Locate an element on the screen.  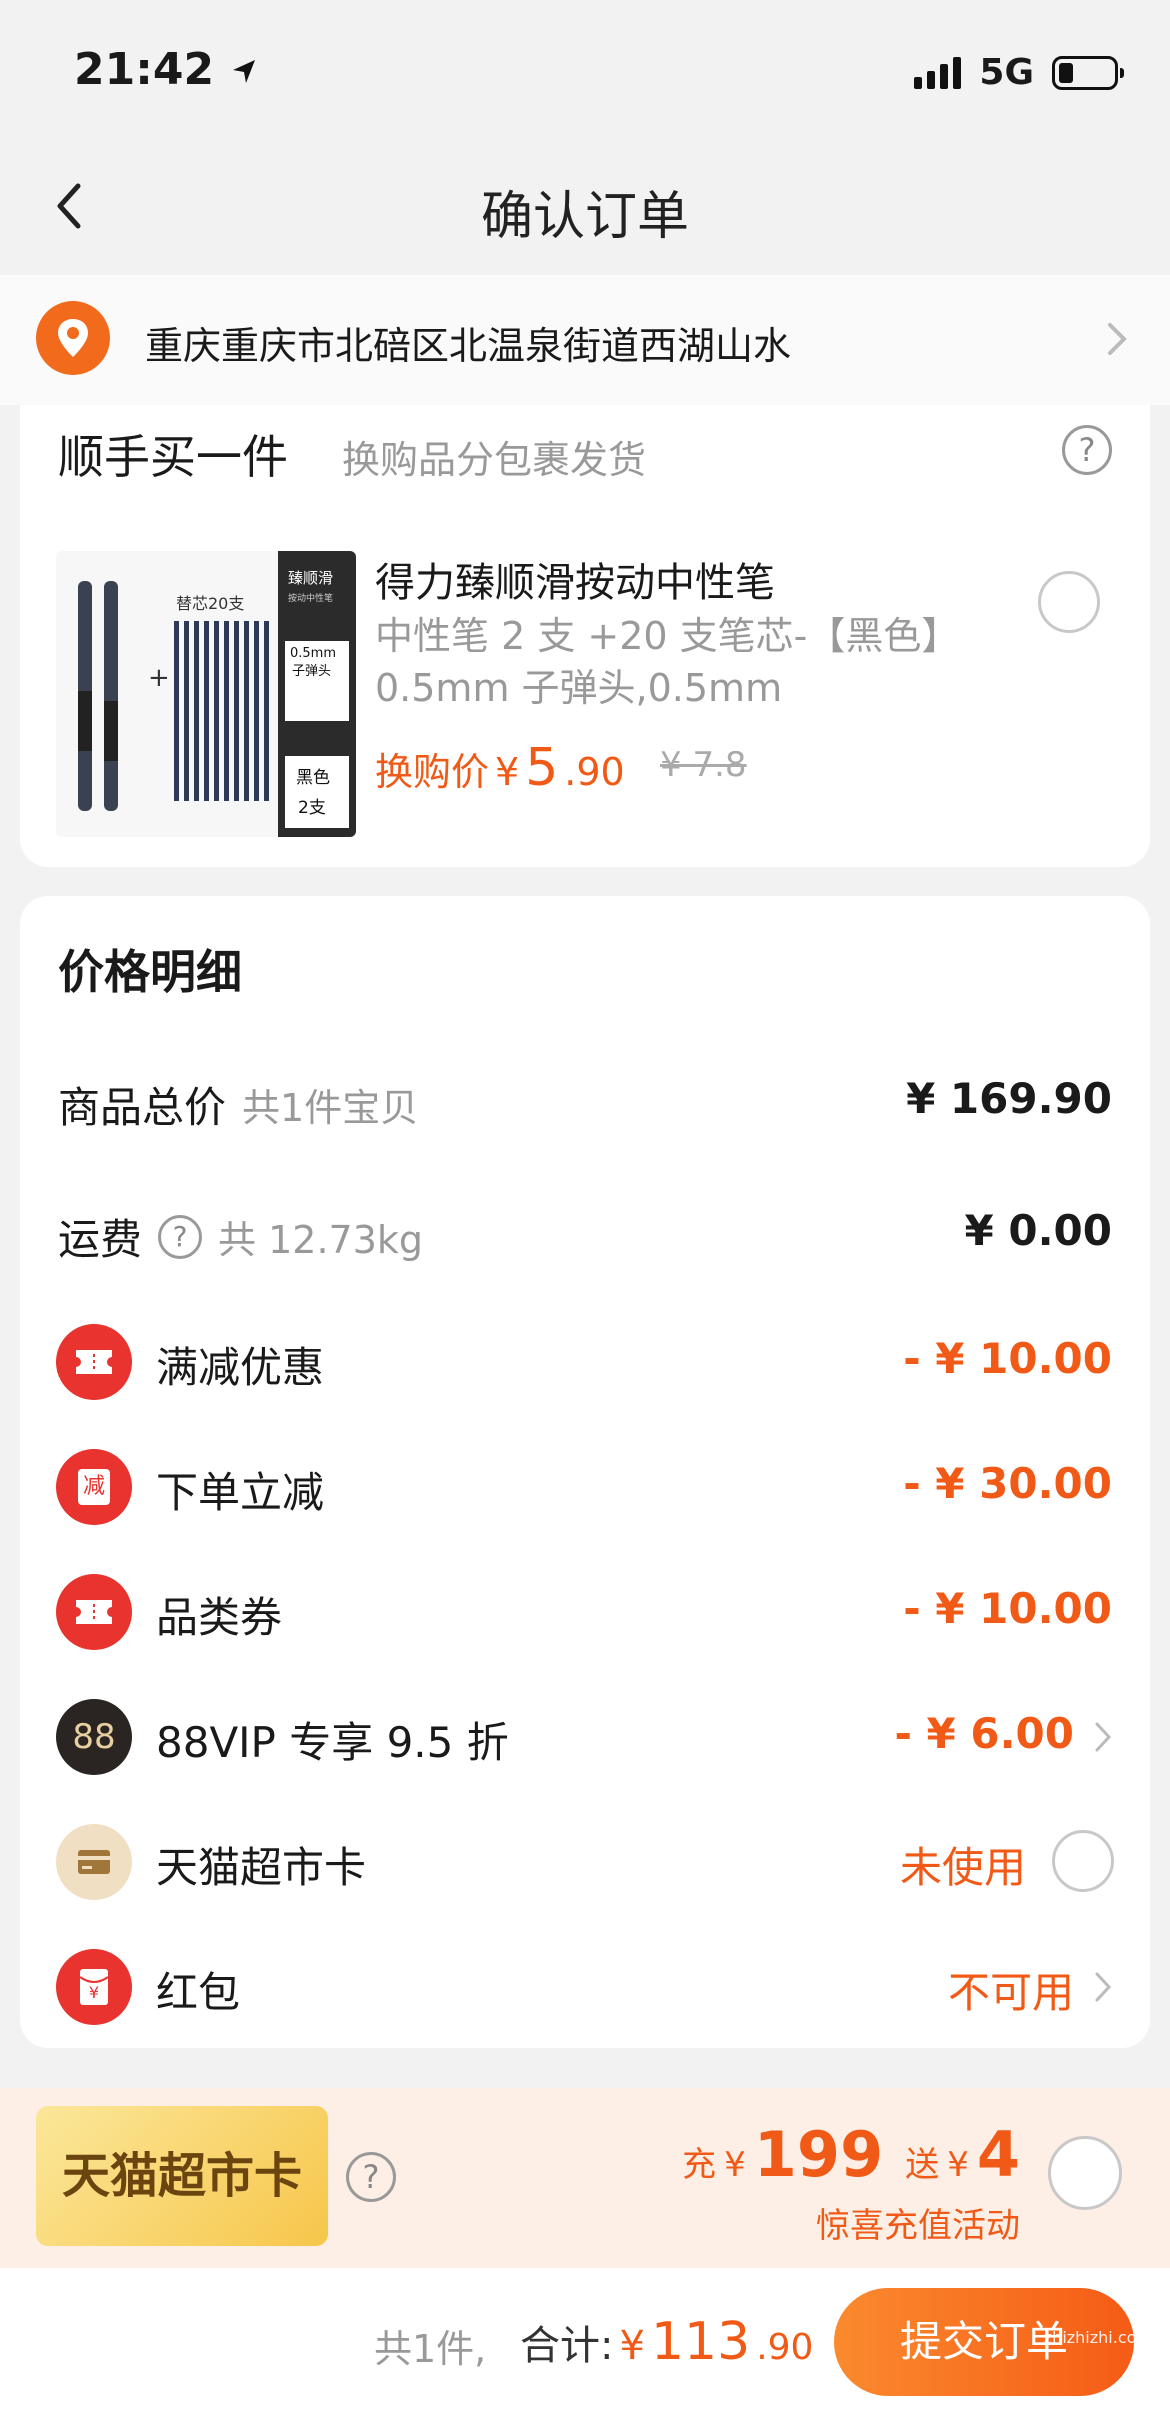
vip-discount-row: 88 88VIP 专享 9.5 折 - ¥ 6.00 is located at coordinates (585, 1735).